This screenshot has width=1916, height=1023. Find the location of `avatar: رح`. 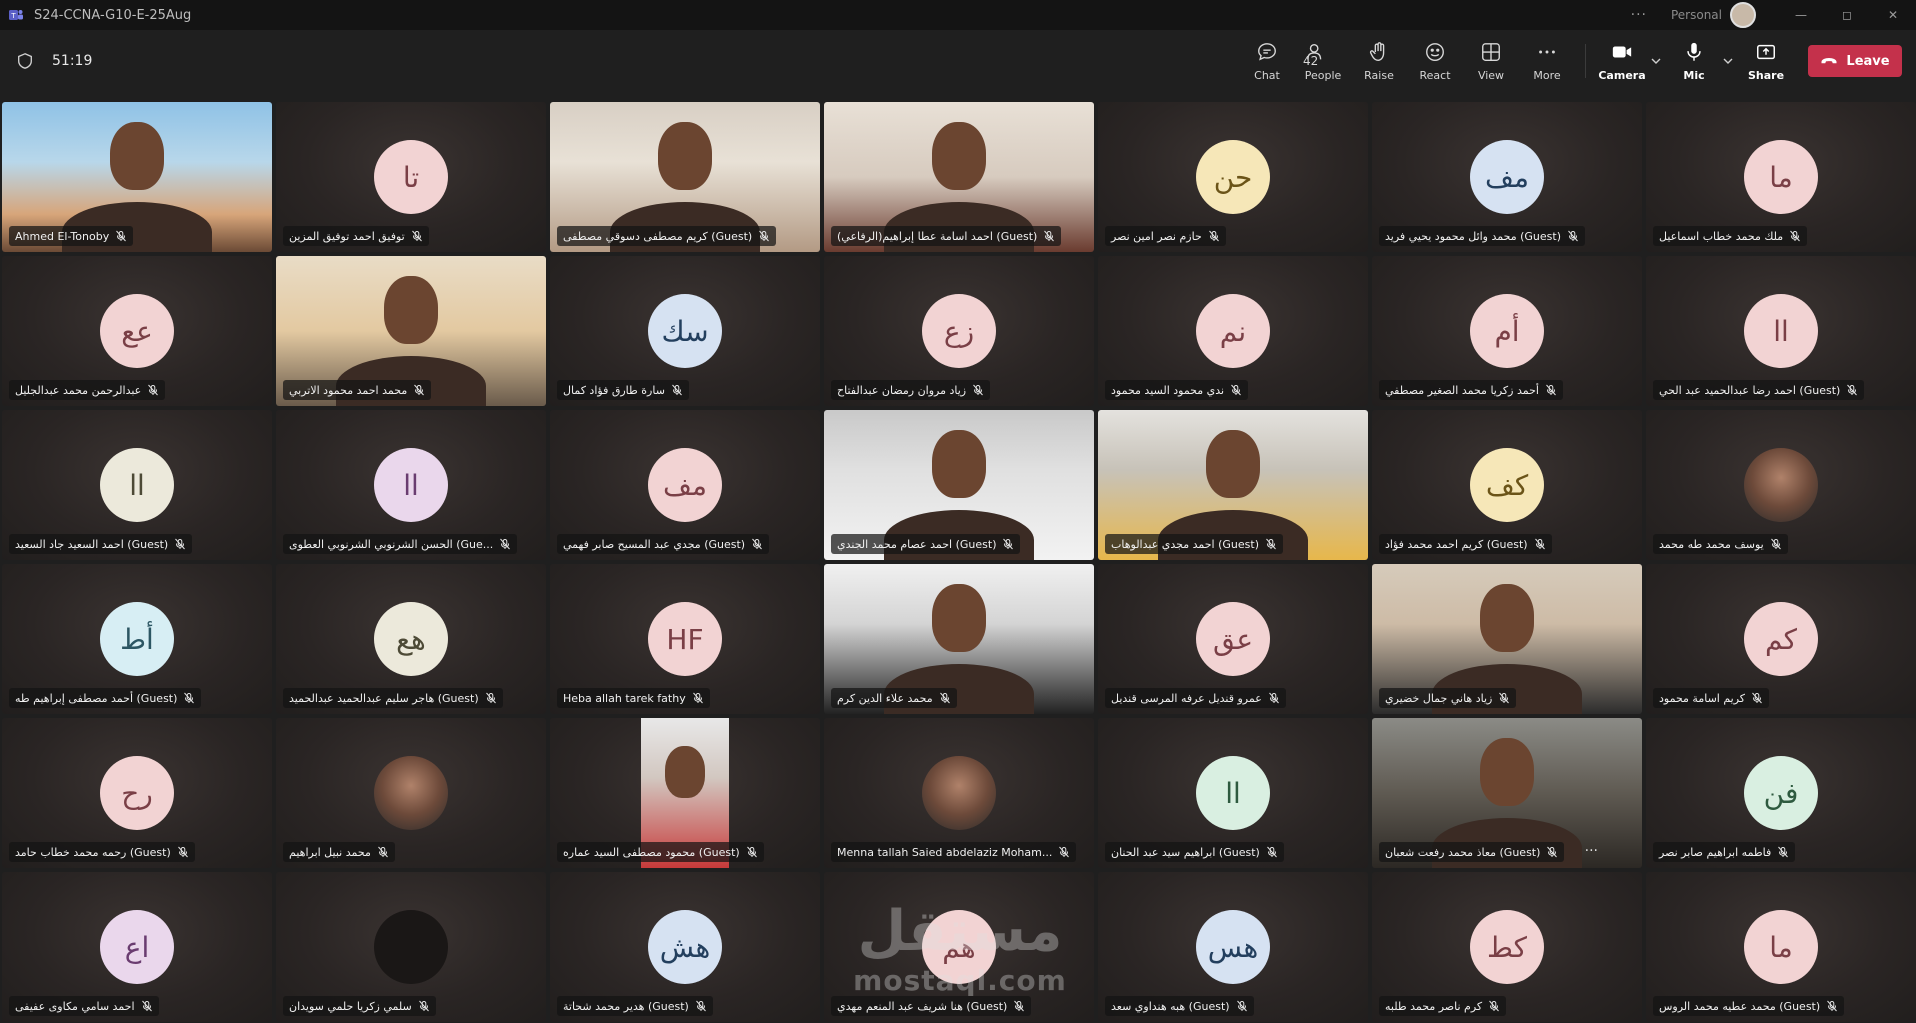

avatar: رح is located at coordinates (137, 793).